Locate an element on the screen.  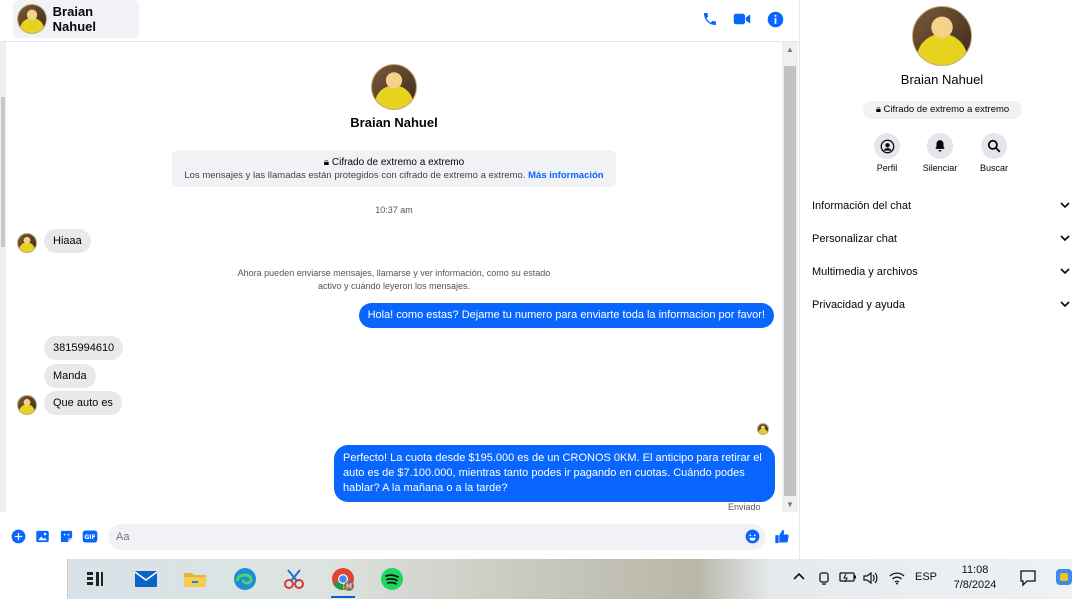
photo-icon is located at coordinates (42, 536).